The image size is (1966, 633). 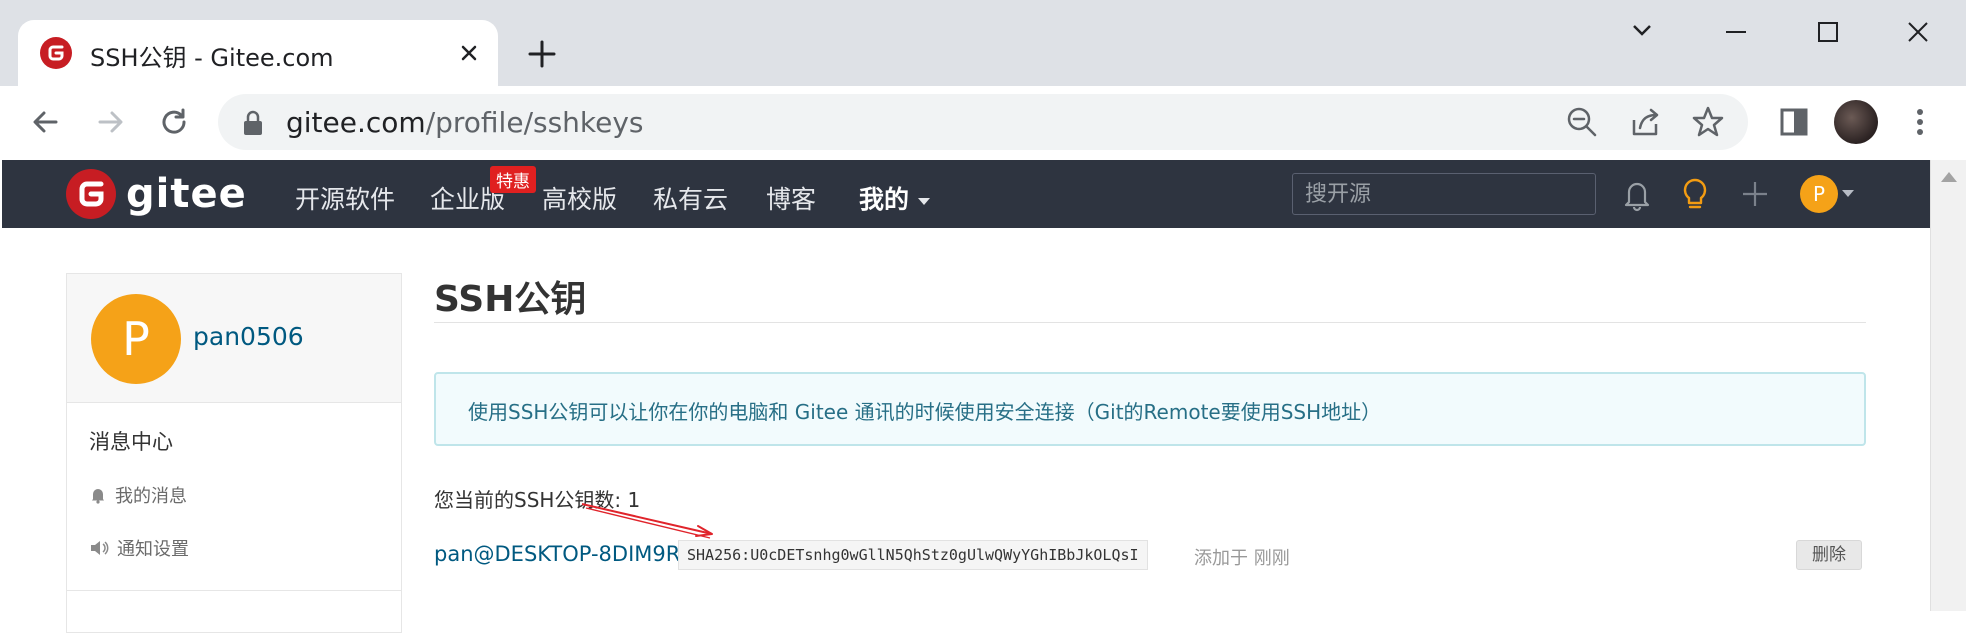 I want to click on sidebar-item-notification-settings: 通知设置, so click(x=139, y=548).